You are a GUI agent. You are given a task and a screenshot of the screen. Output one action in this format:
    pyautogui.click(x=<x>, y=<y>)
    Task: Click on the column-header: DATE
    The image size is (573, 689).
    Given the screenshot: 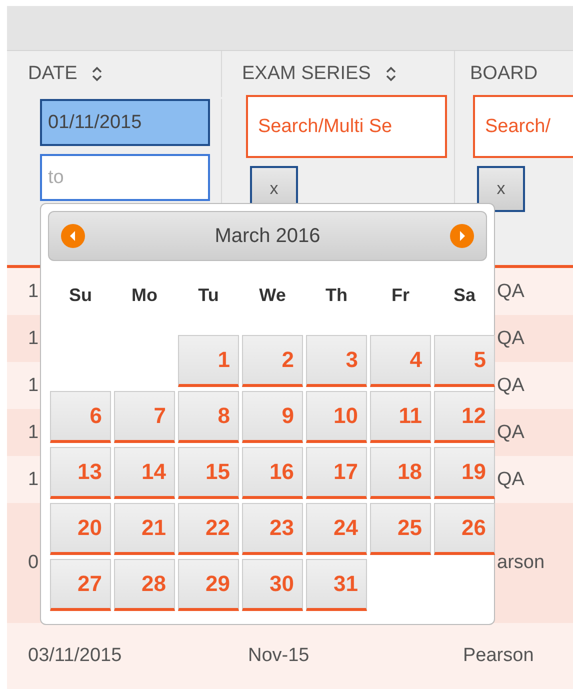 What is the action you would take?
    pyautogui.click(x=53, y=74)
    